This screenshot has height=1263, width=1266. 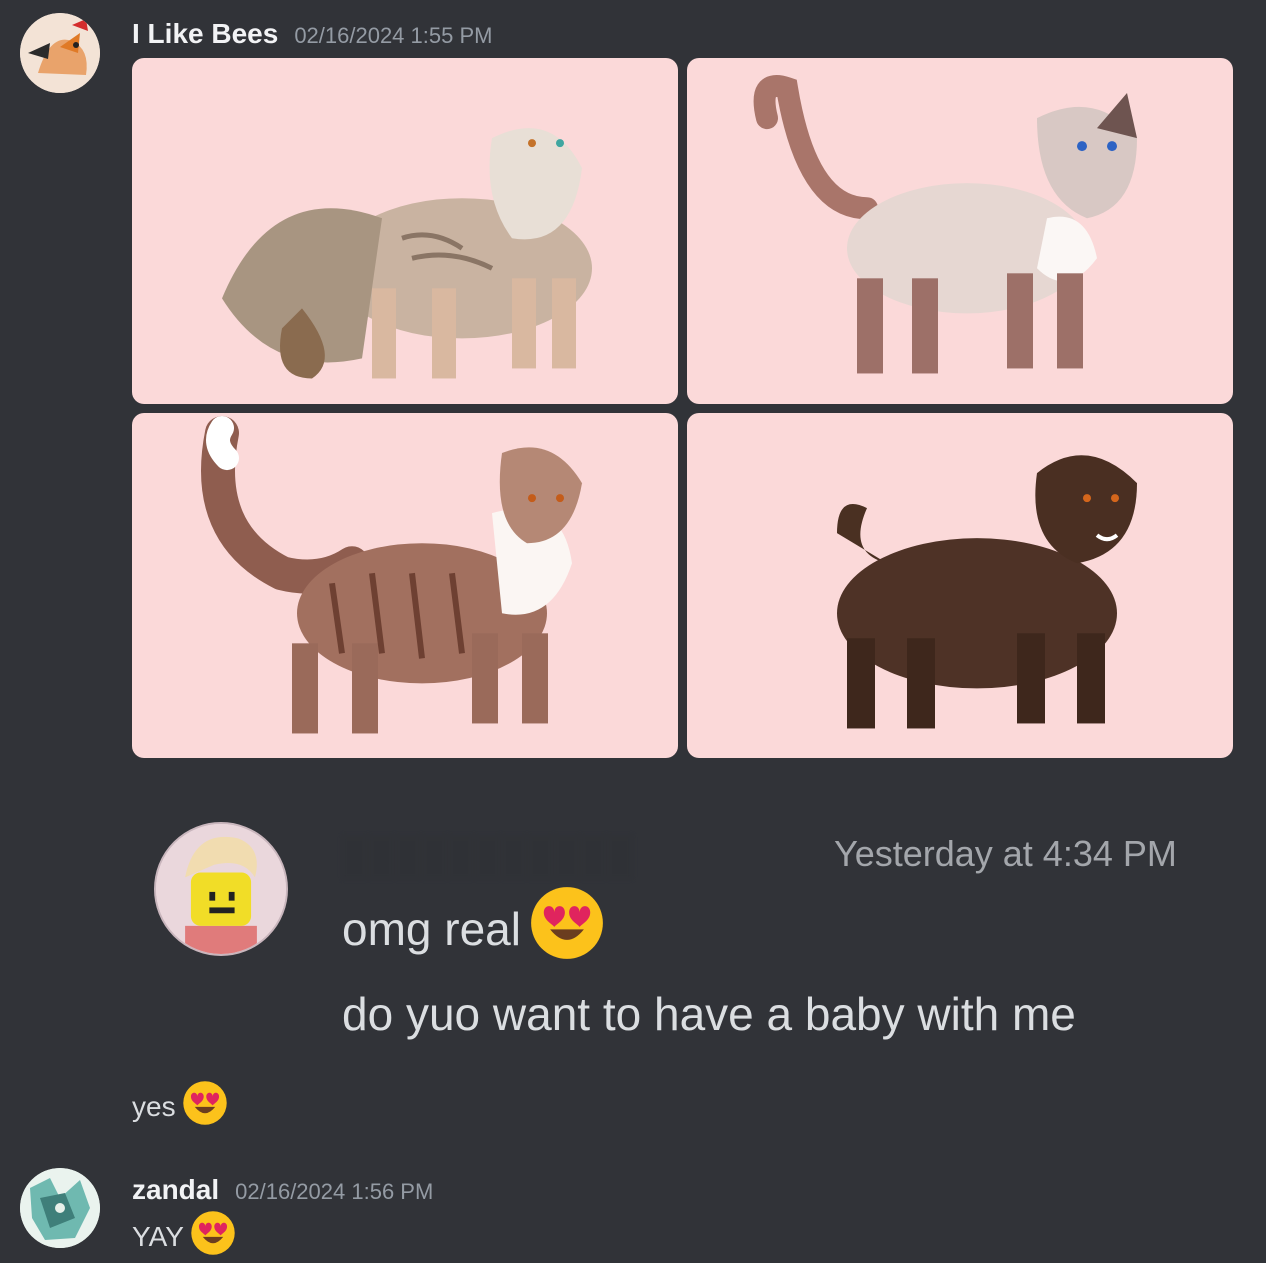 I want to click on message-yes: yes, so click(x=180, y=1106).